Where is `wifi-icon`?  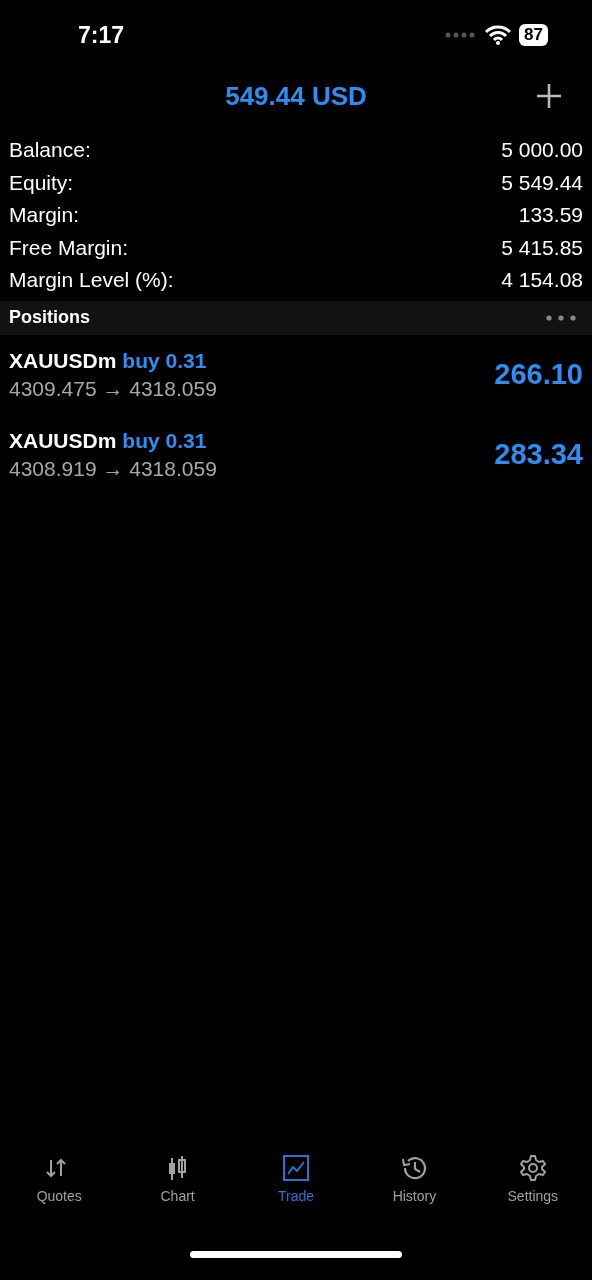 wifi-icon is located at coordinates (498, 35).